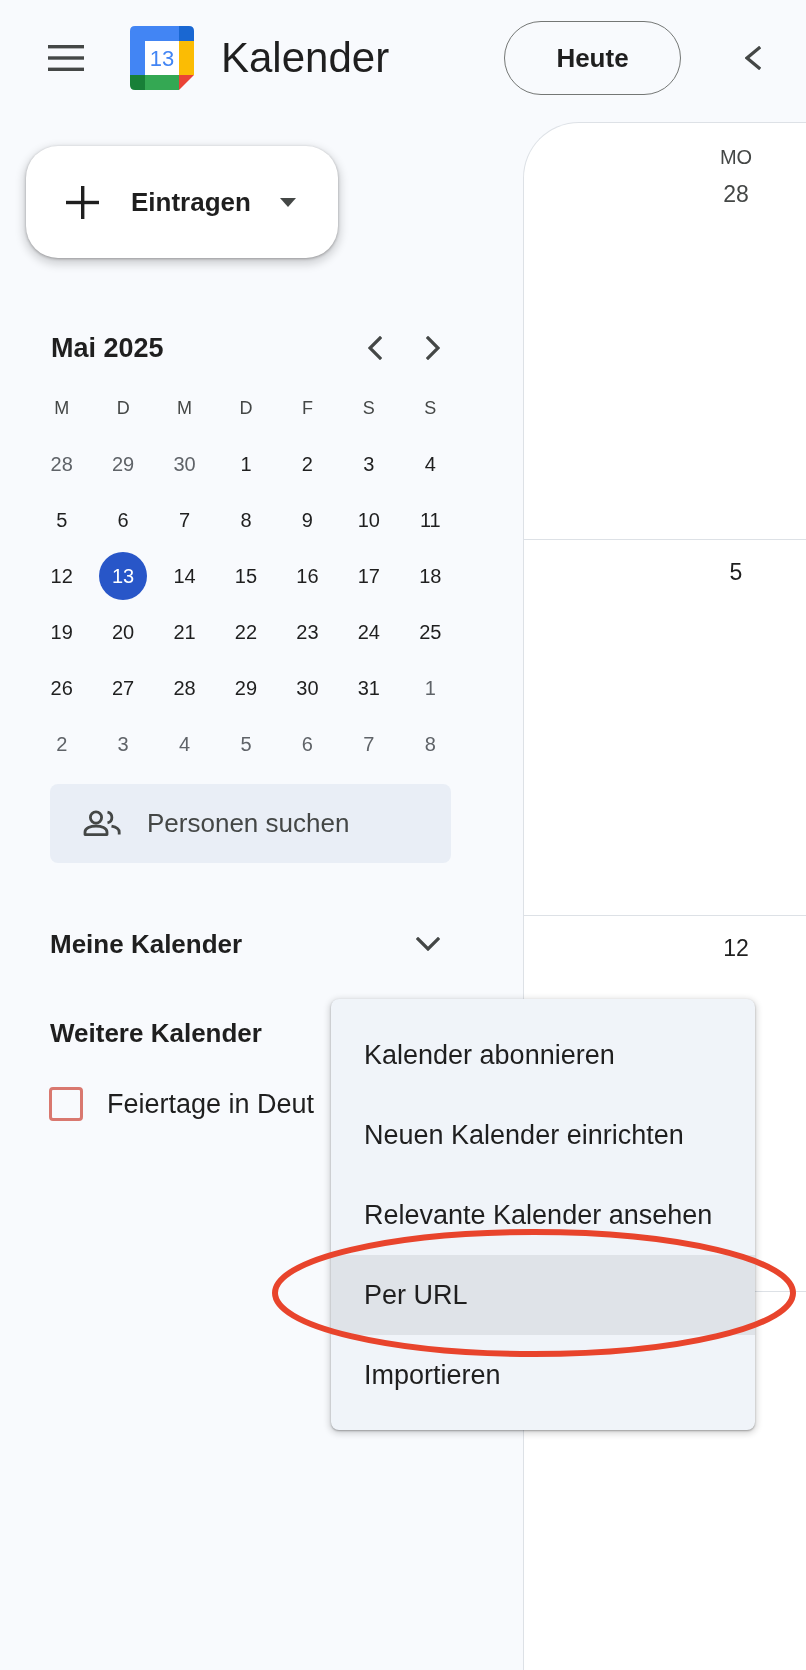 This screenshot has height=1670, width=806. What do you see at coordinates (736, 948) in the screenshot?
I see `date-number: 12` at bounding box center [736, 948].